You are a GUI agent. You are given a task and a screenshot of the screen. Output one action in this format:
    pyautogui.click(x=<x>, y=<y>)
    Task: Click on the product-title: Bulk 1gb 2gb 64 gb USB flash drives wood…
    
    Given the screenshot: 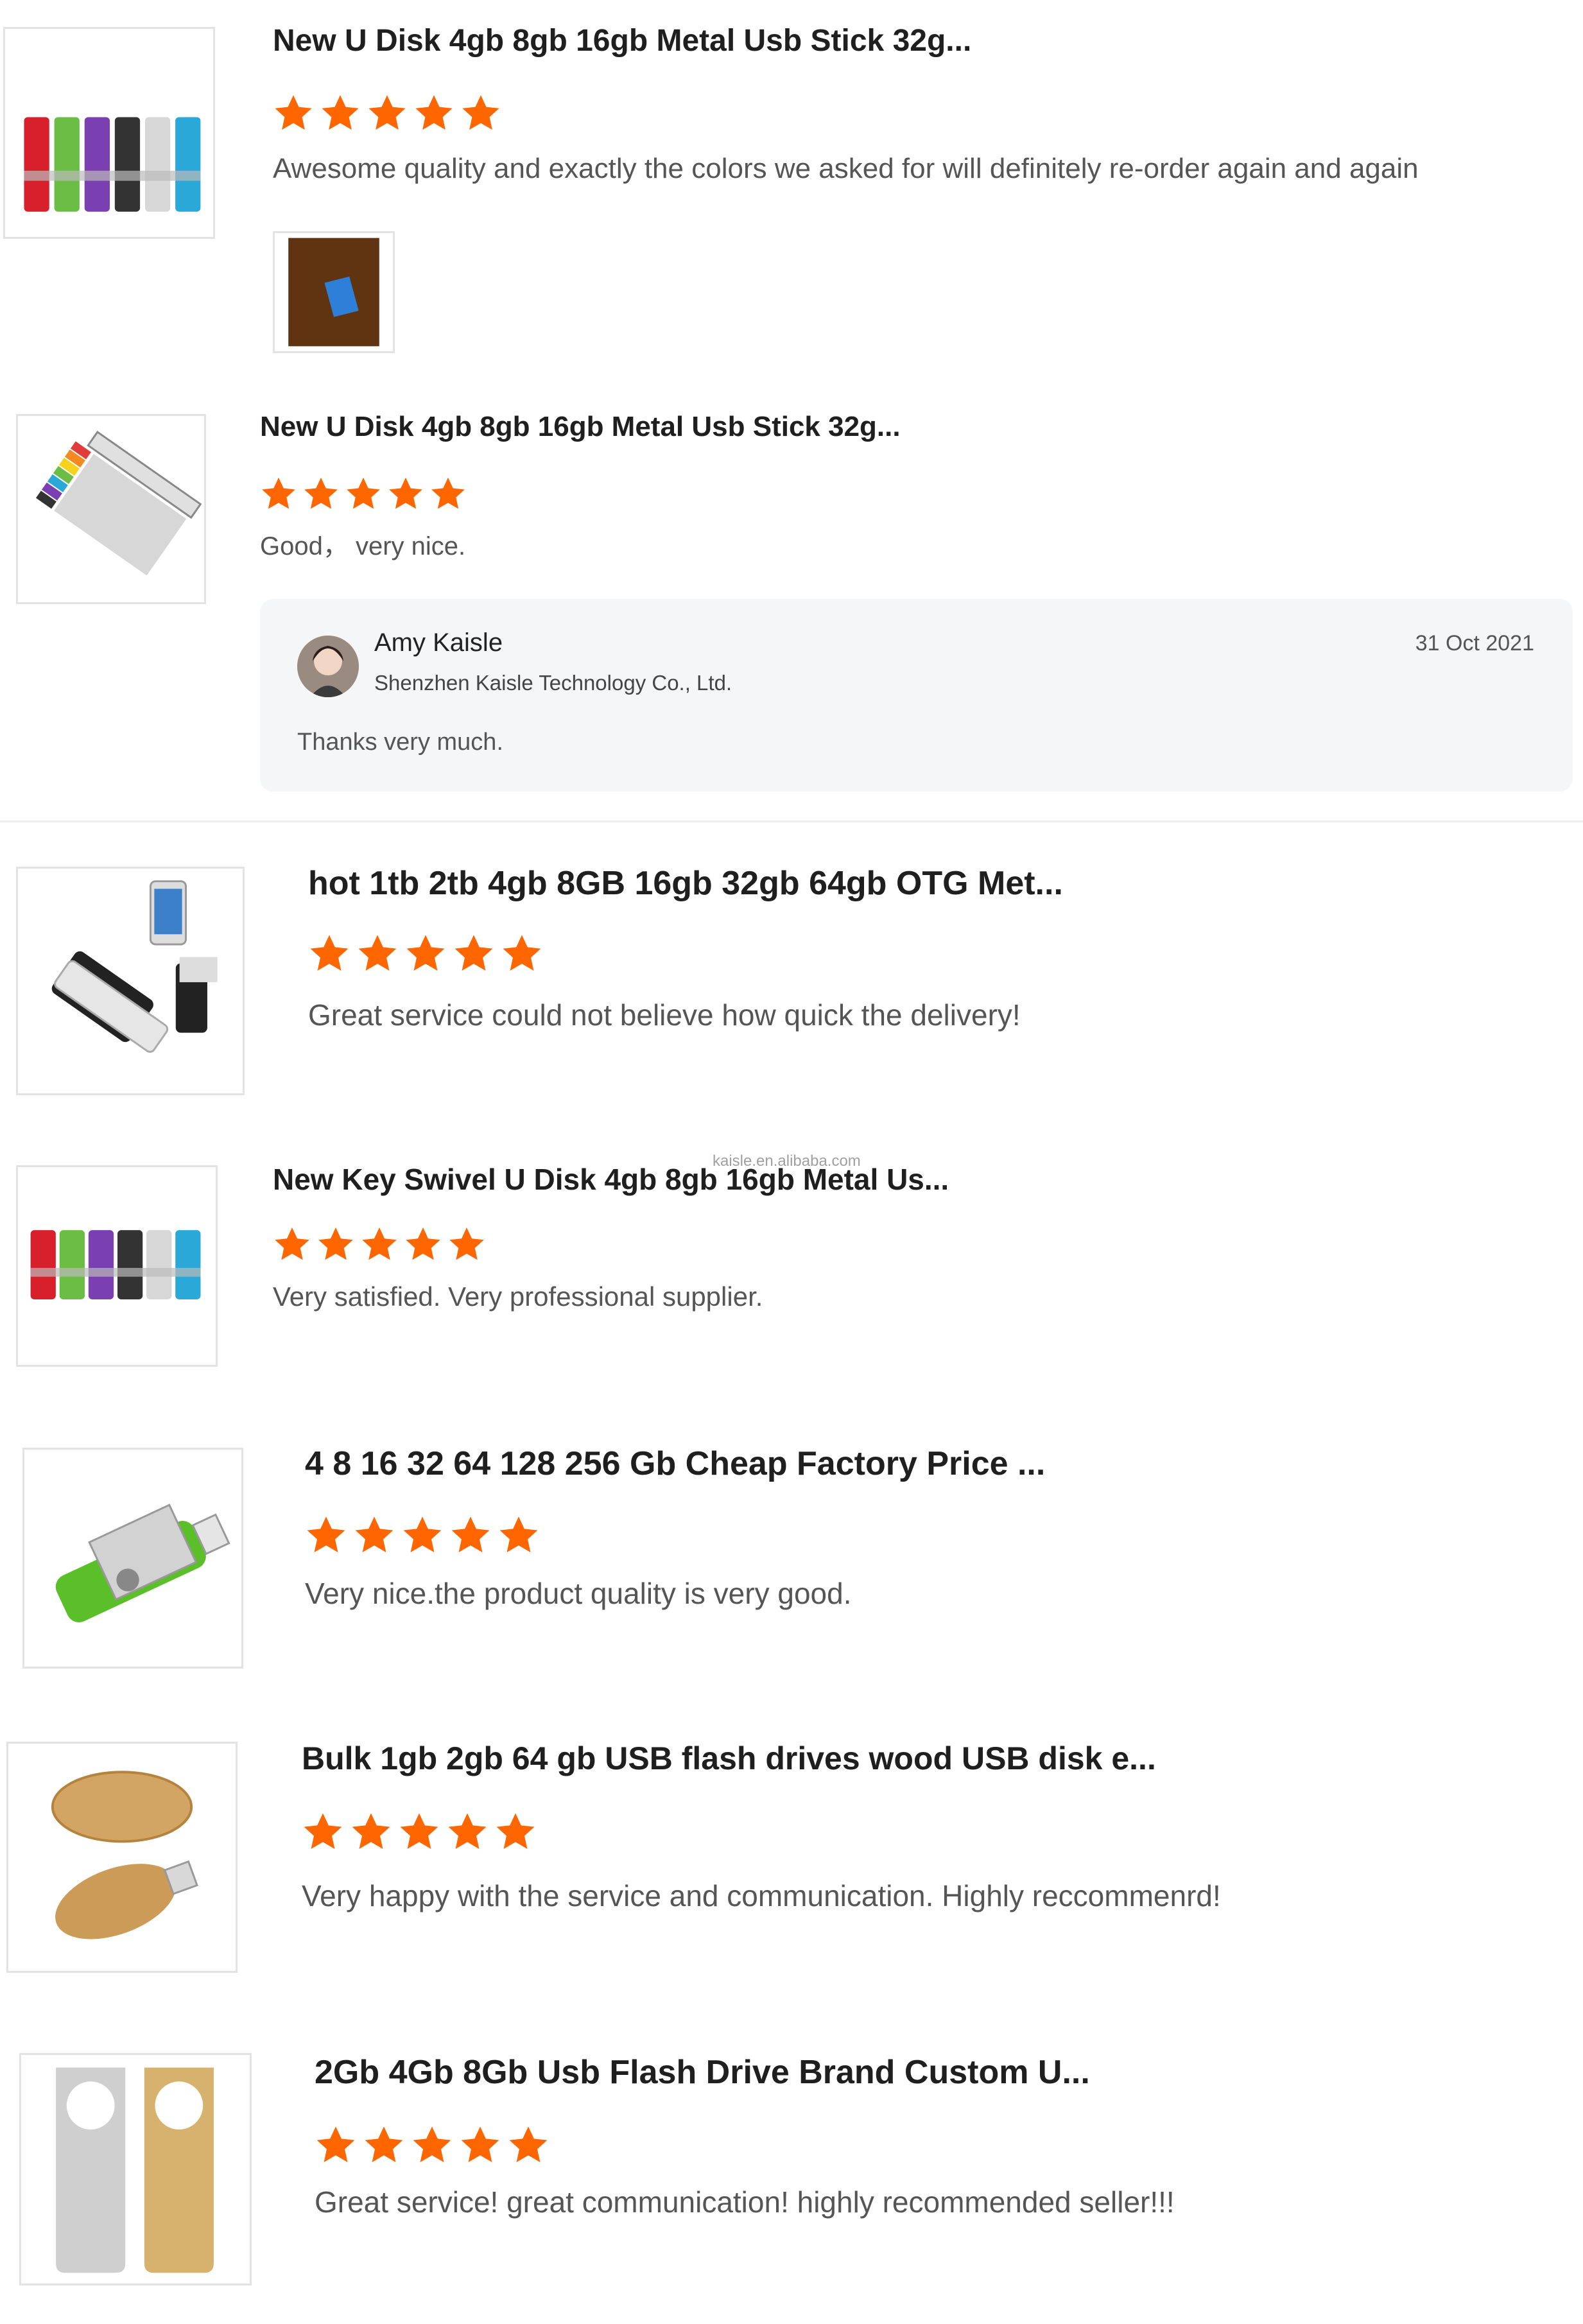 What is the action you would take?
    pyautogui.click(x=729, y=1758)
    